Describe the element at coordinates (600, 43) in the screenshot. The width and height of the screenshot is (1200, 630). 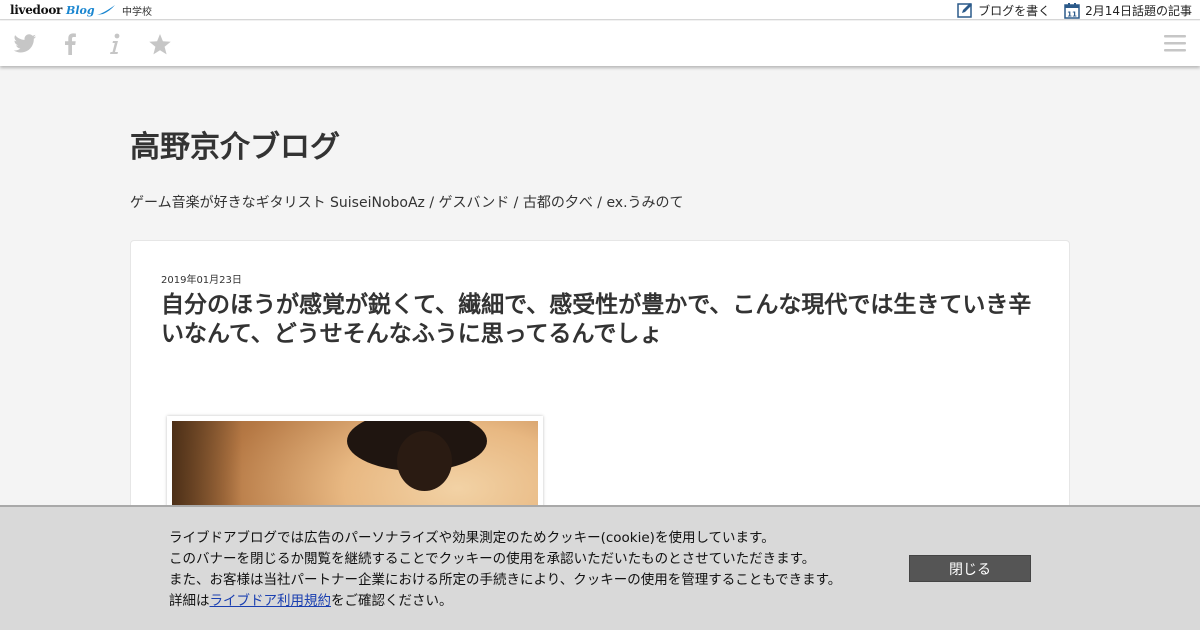
I see `share-navbar` at that location.